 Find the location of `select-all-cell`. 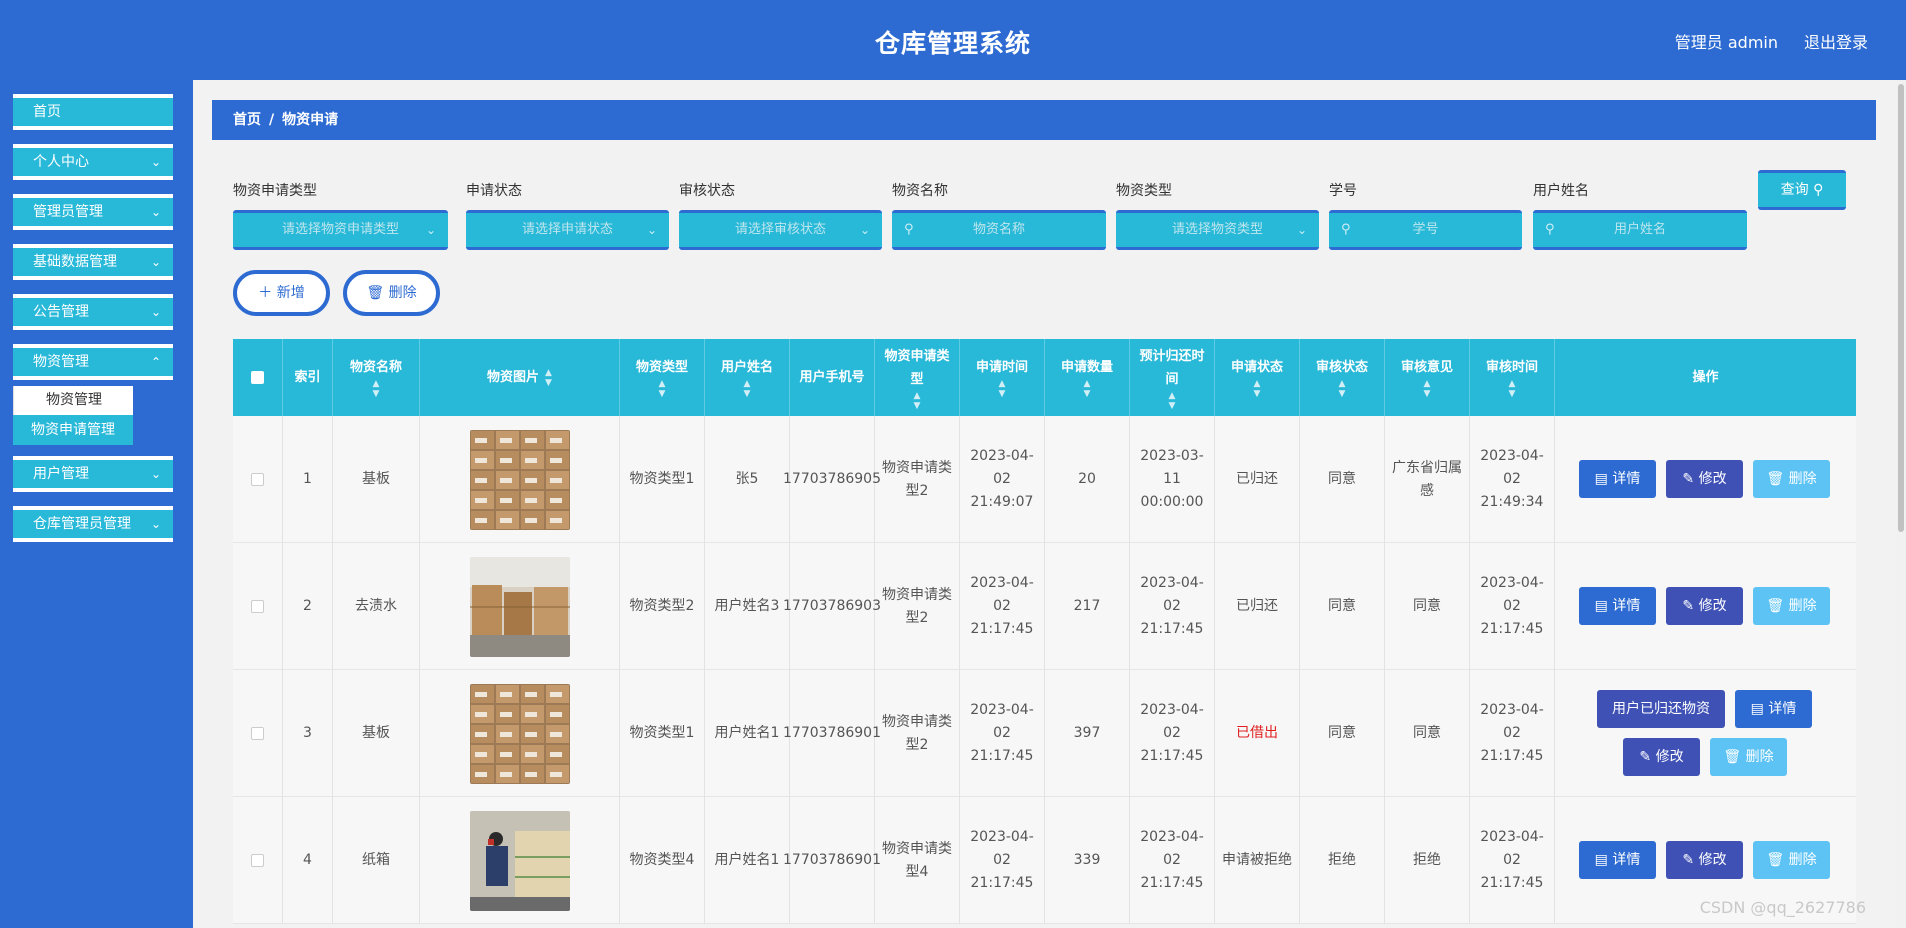

select-all-cell is located at coordinates (258, 377).